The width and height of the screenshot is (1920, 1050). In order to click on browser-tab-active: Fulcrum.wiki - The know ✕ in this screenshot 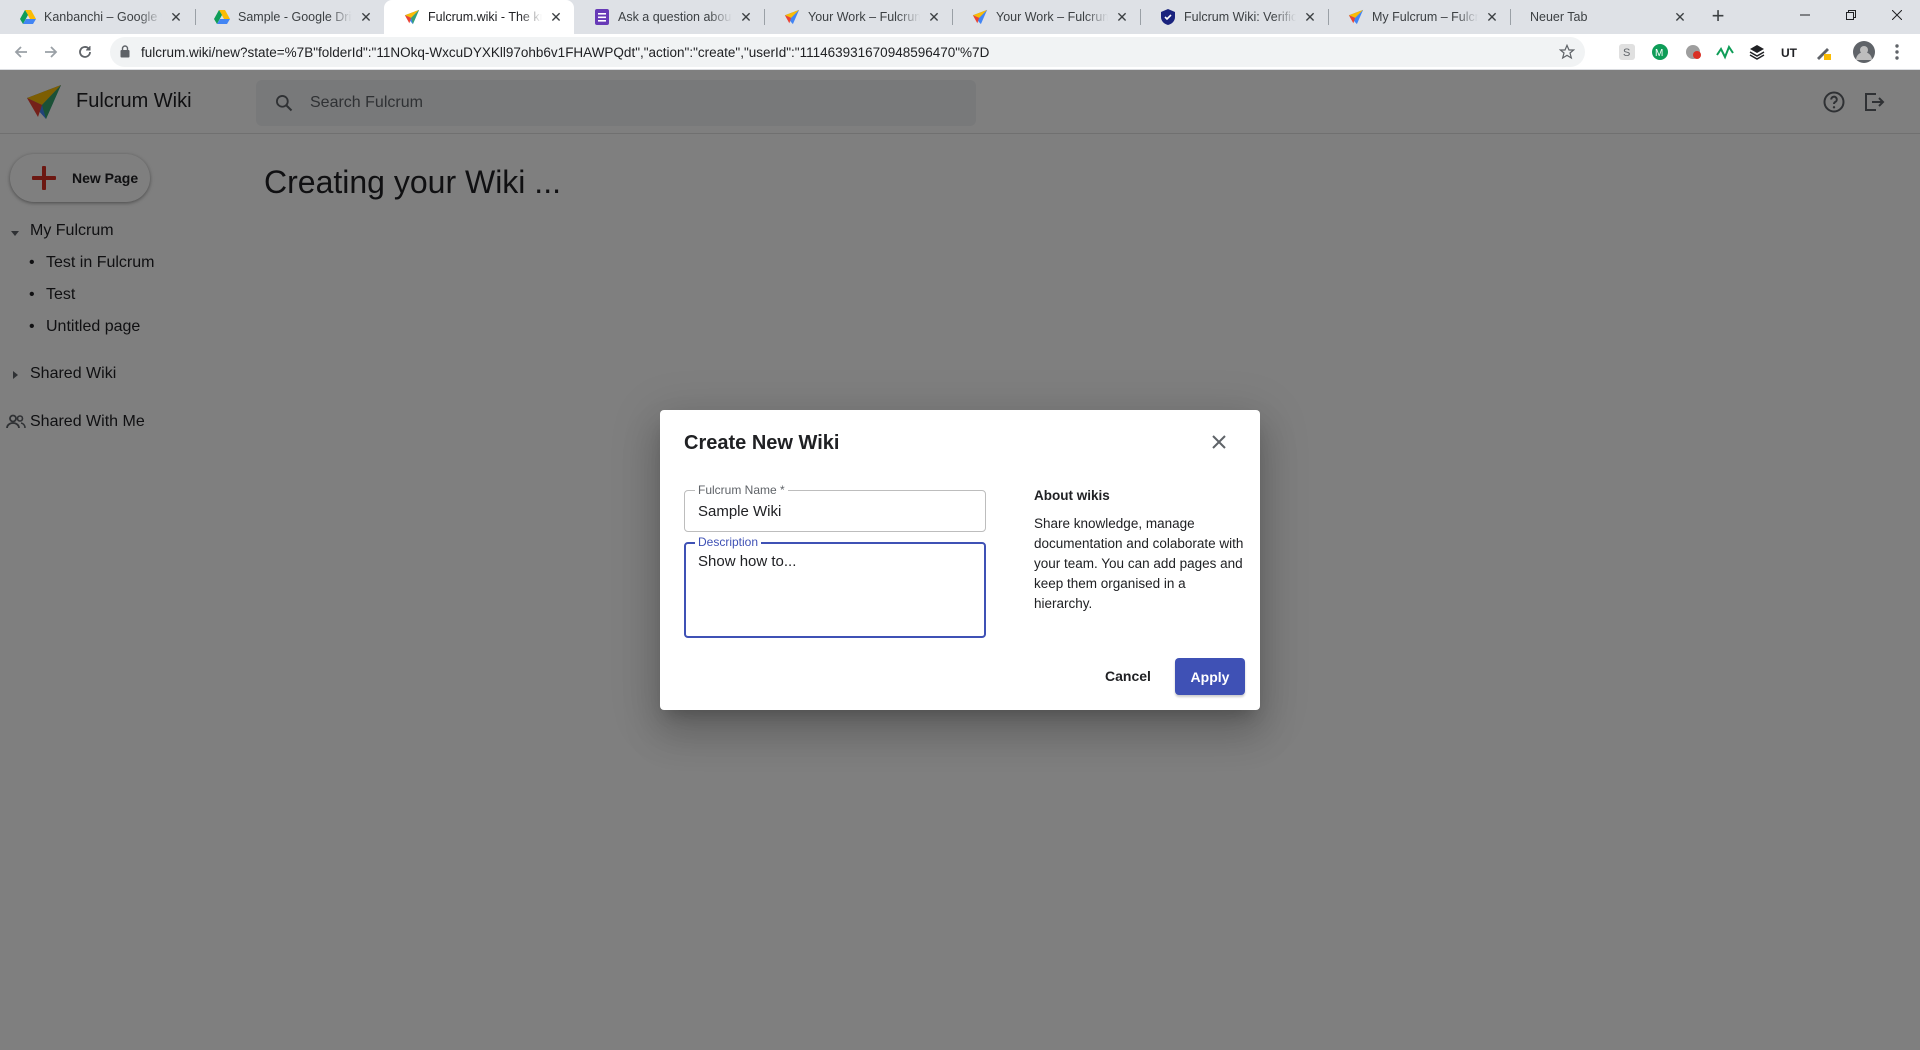, I will do `click(479, 17)`.